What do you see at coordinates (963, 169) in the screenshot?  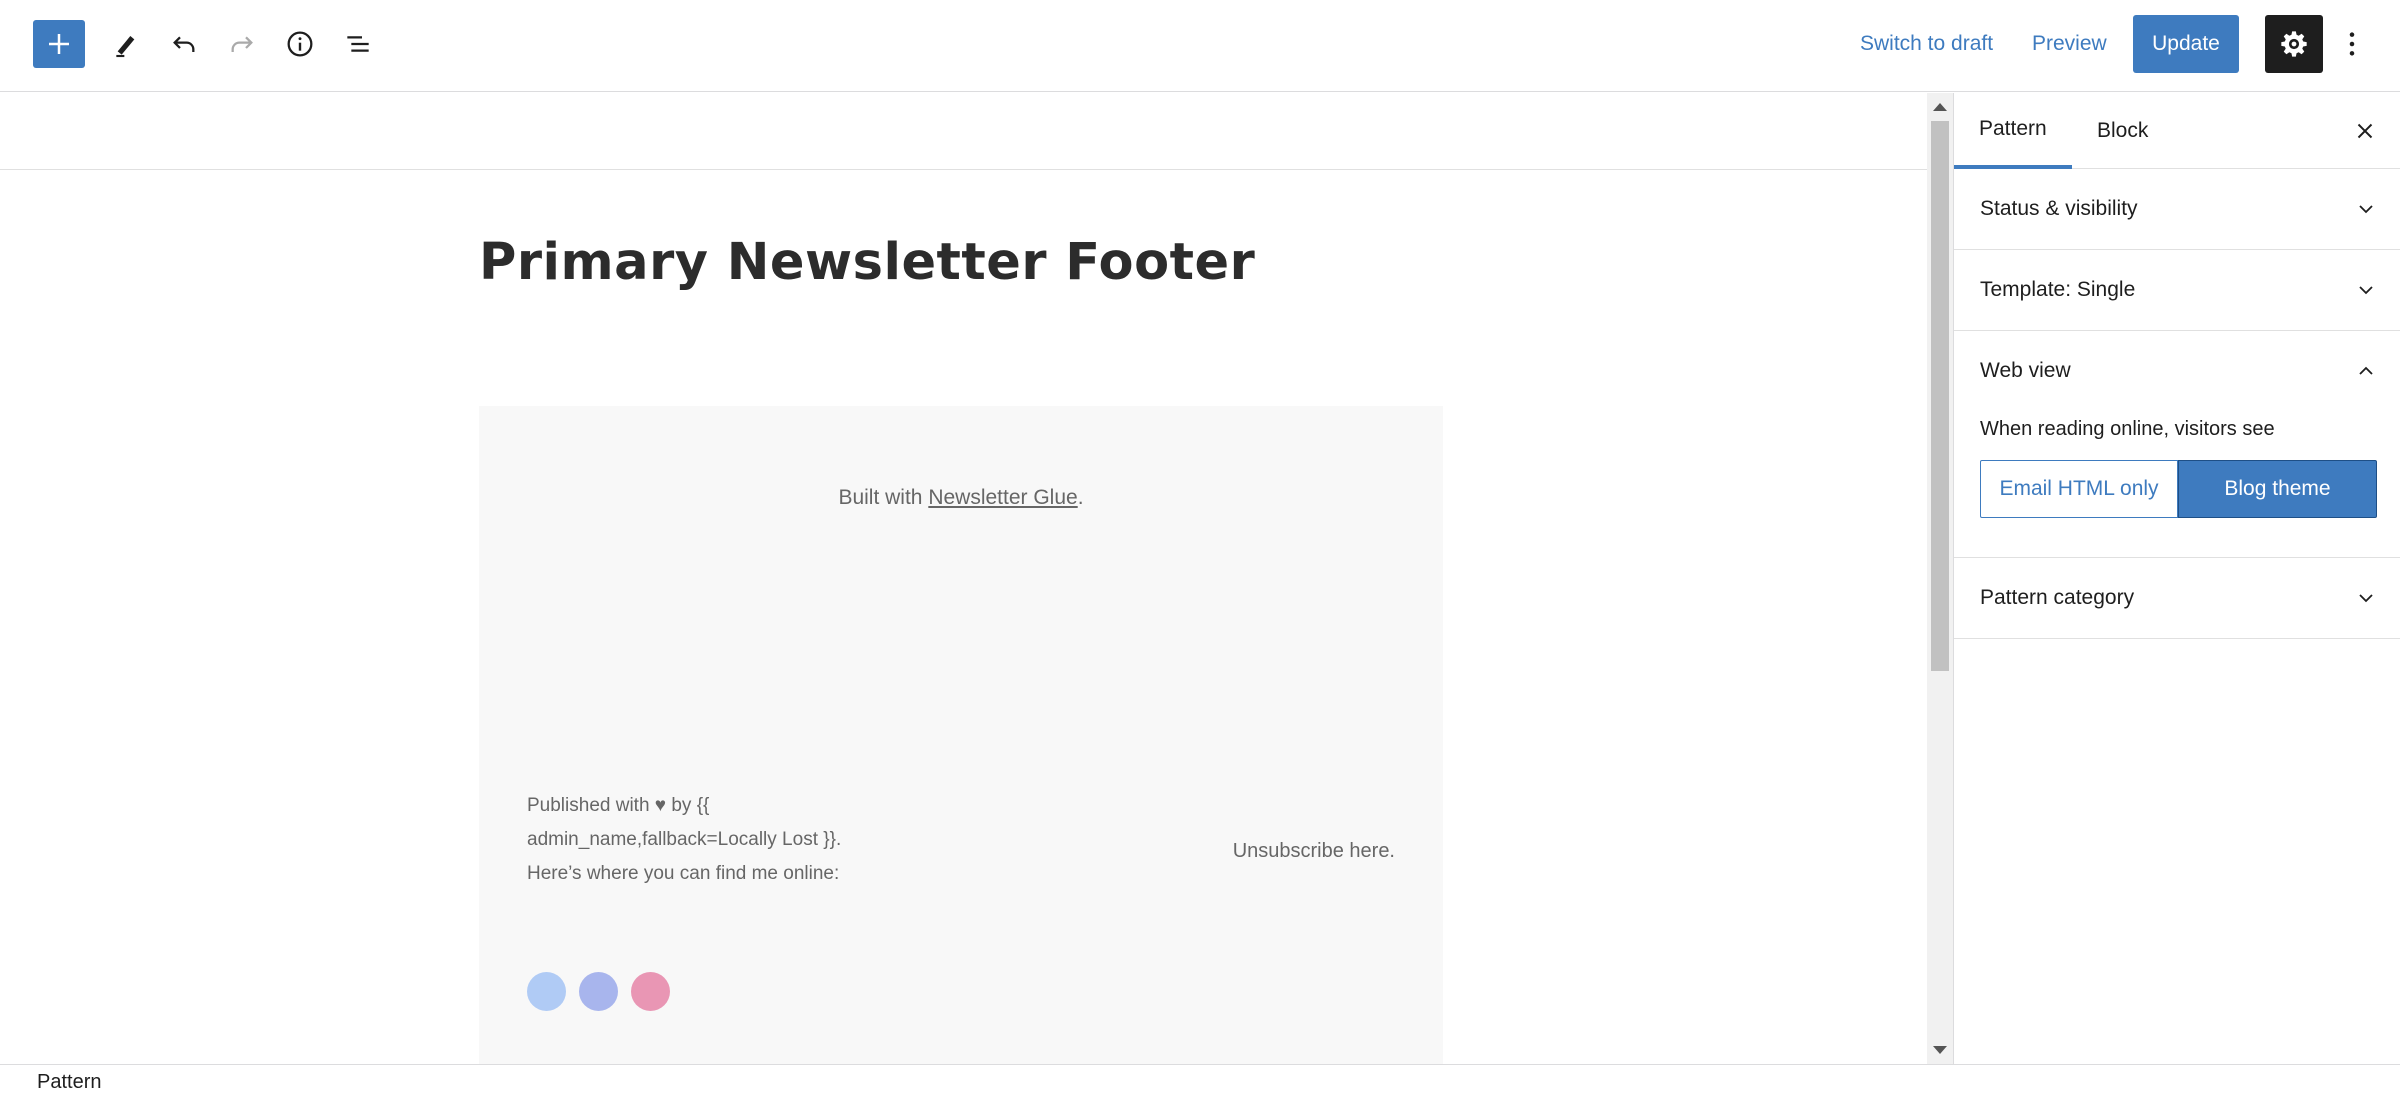 I see `divider` at bounding box center [963, 169].